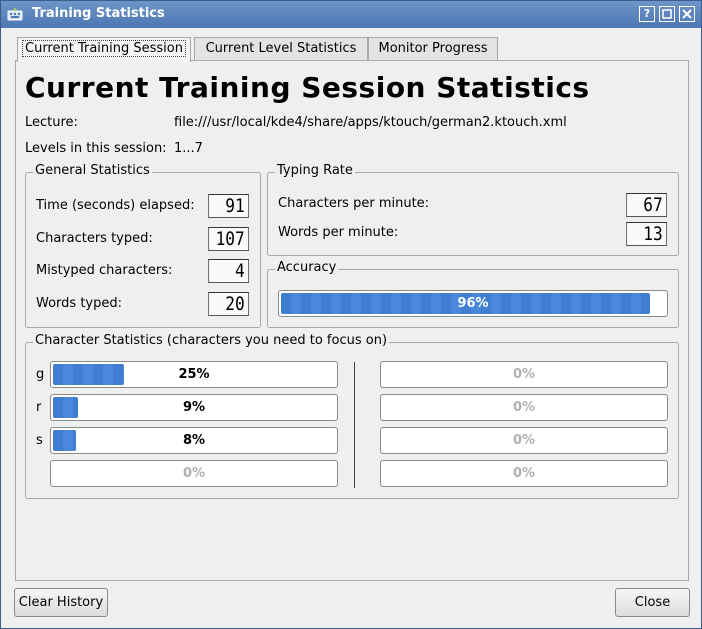 The height and width of the screenshot is (629, 702). I want to click on words-per-minute-display: 13, so click(646, 234).